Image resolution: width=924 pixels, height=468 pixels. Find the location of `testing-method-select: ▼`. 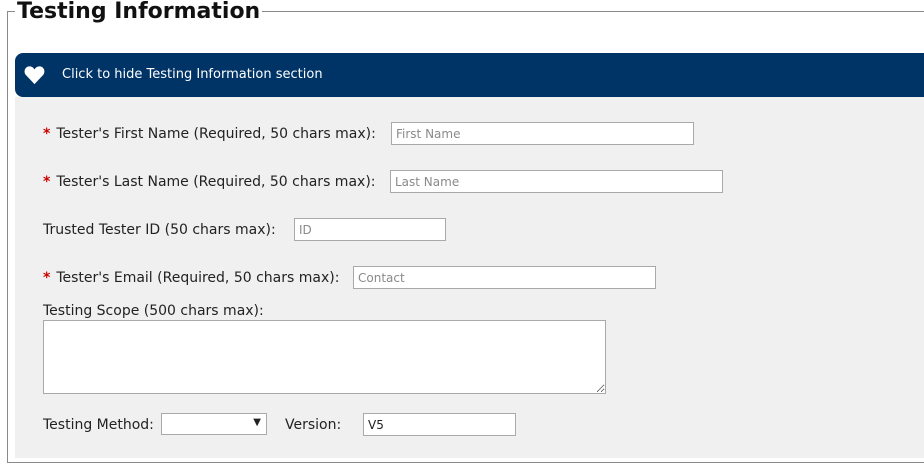

testing-method-select: ▼ is located at coordinates (214, 424).